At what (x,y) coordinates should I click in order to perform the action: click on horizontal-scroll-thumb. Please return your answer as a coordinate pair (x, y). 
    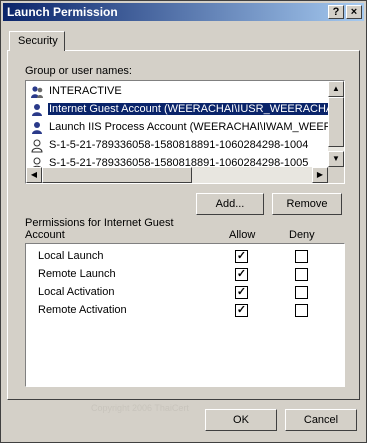
    Looking at the image, I should click on (117, 175).